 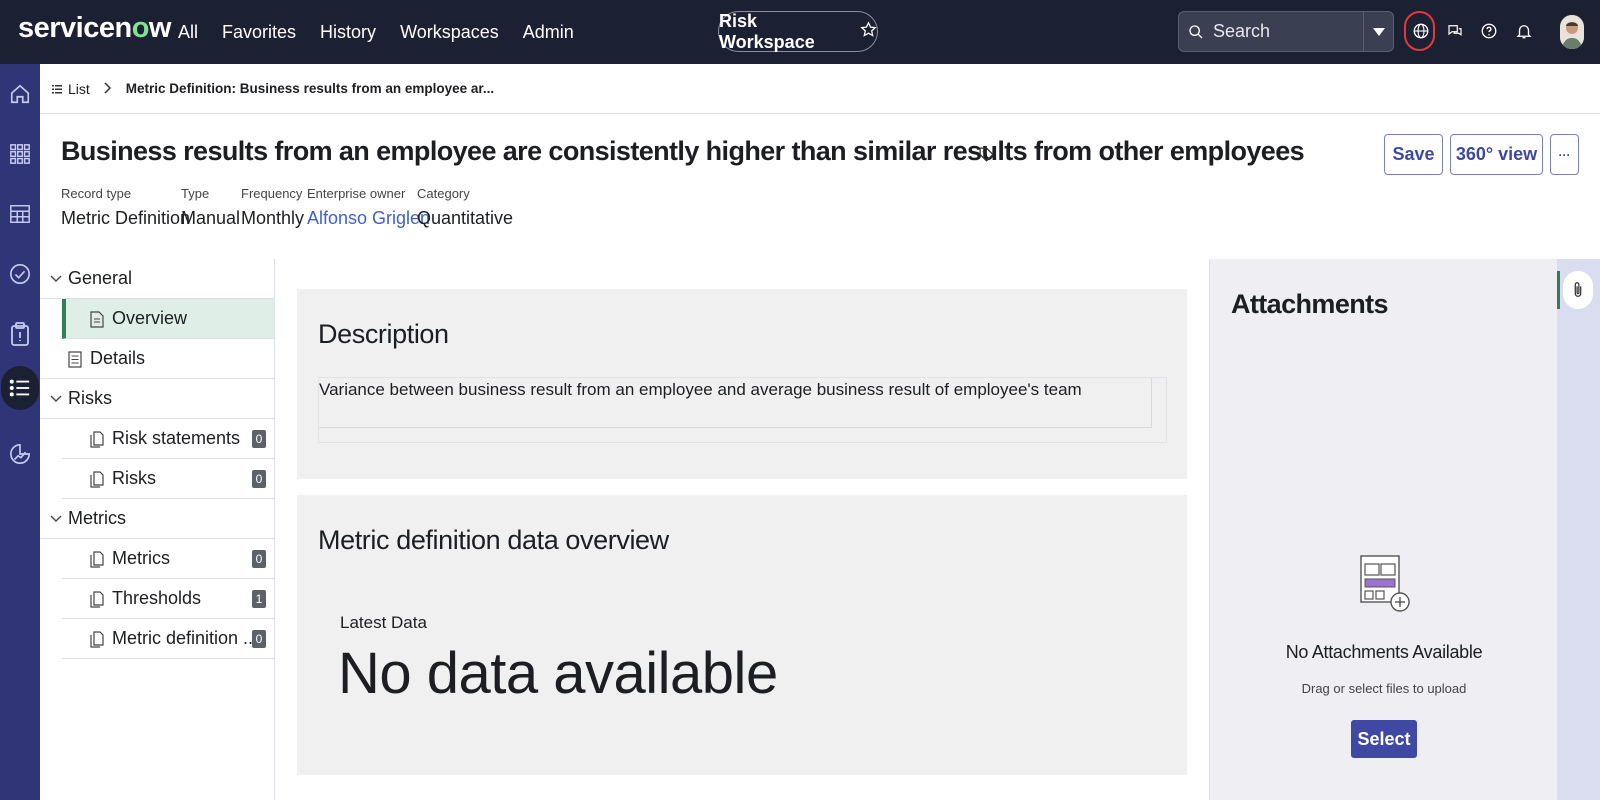 I want to click on select-files-button: Select, so click(x=1384, y=739).